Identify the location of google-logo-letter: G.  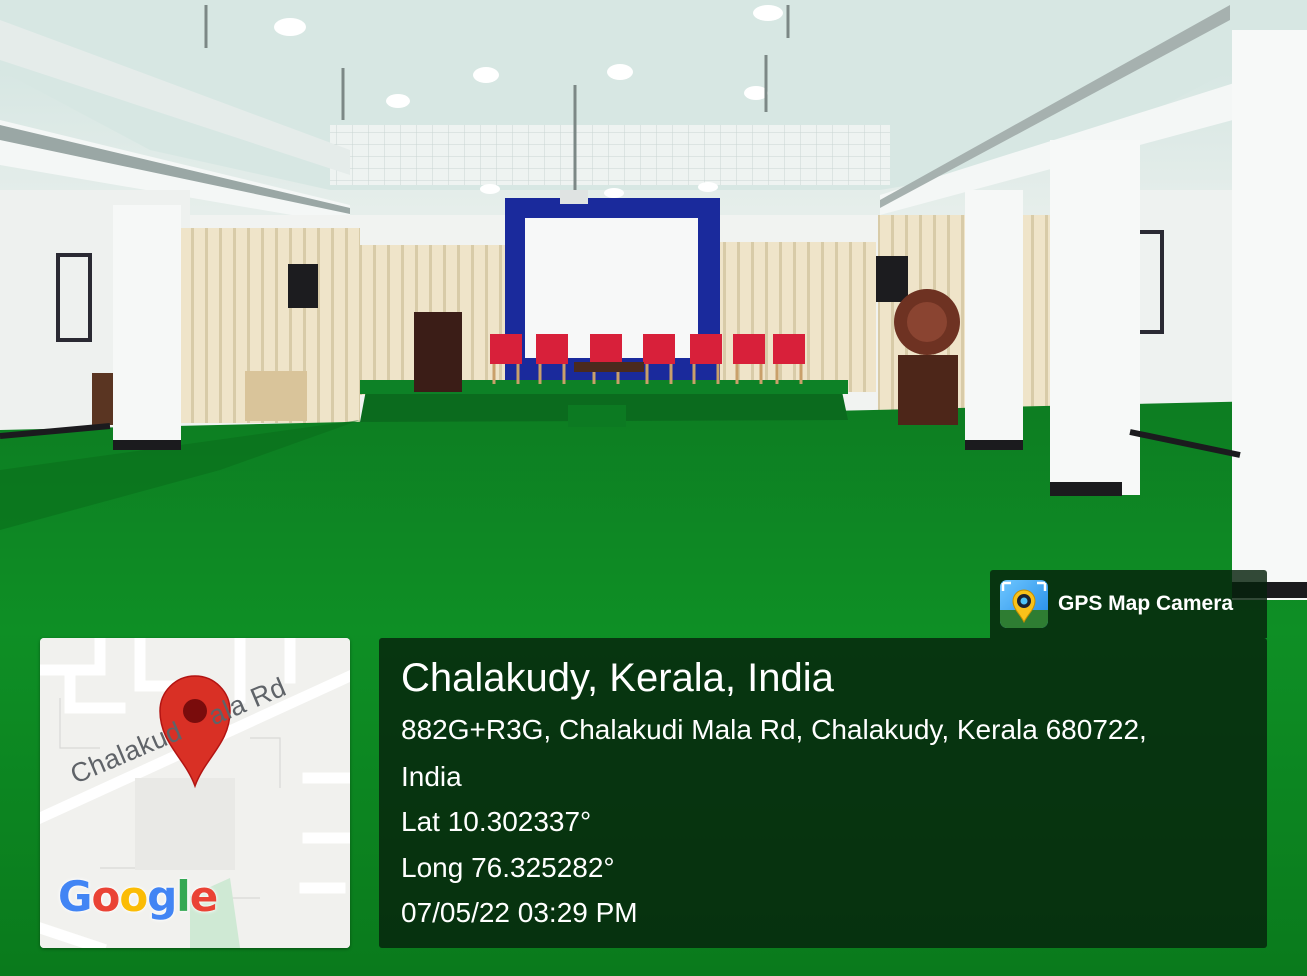
(75, 896).